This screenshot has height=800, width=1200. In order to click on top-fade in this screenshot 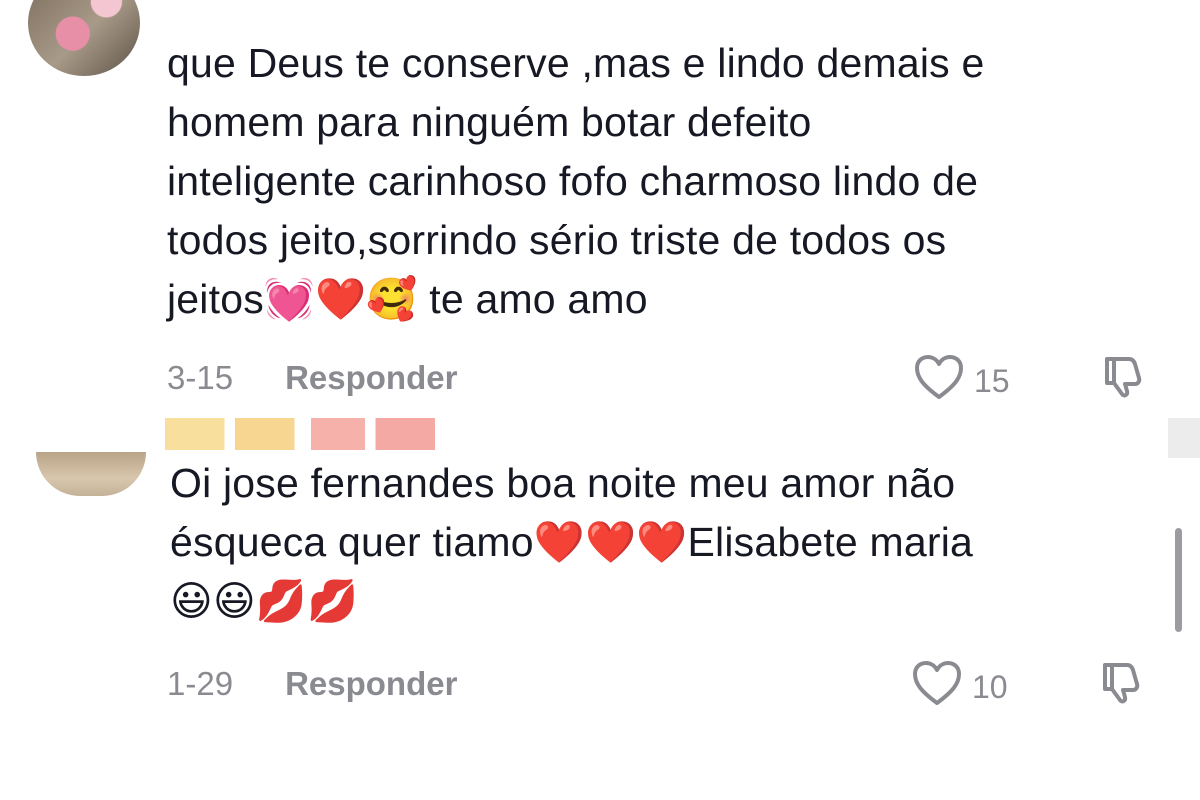, I will do `click(600, 17)`.